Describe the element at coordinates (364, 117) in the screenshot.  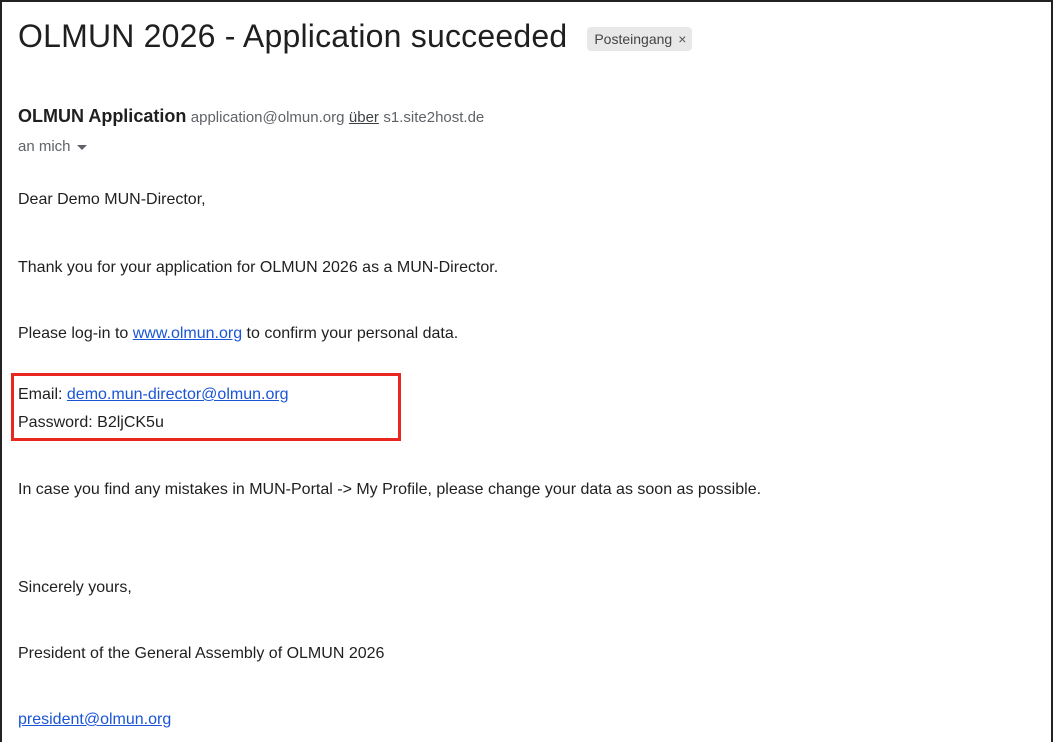
I see `via-link: über` at that location.